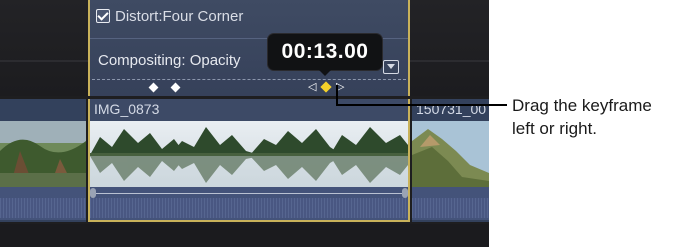 The width and height of the screenshot is (679, 247). I want to click on volume-line, so click(249, 193).